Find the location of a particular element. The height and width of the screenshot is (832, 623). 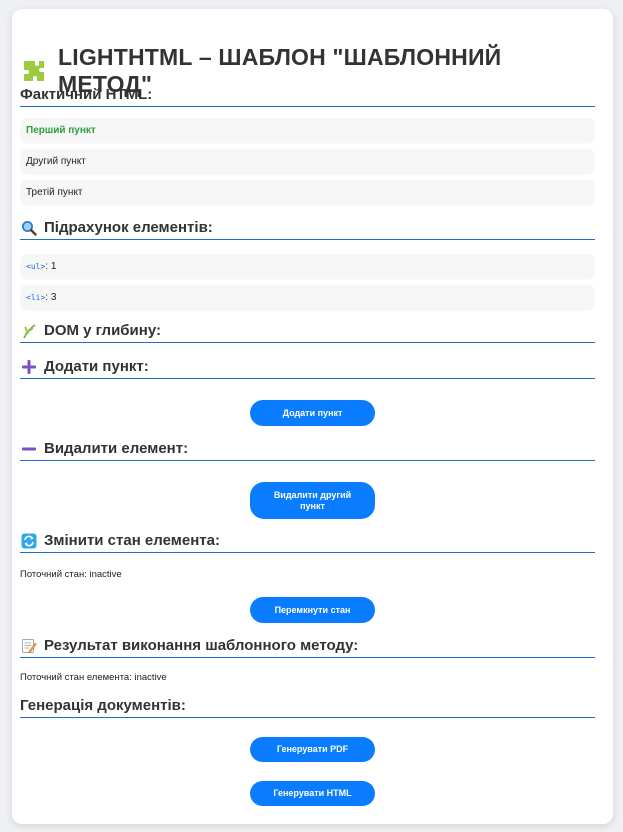

section-result: Результат виконання шаблонного методу: is located at coordinates (307, 647).